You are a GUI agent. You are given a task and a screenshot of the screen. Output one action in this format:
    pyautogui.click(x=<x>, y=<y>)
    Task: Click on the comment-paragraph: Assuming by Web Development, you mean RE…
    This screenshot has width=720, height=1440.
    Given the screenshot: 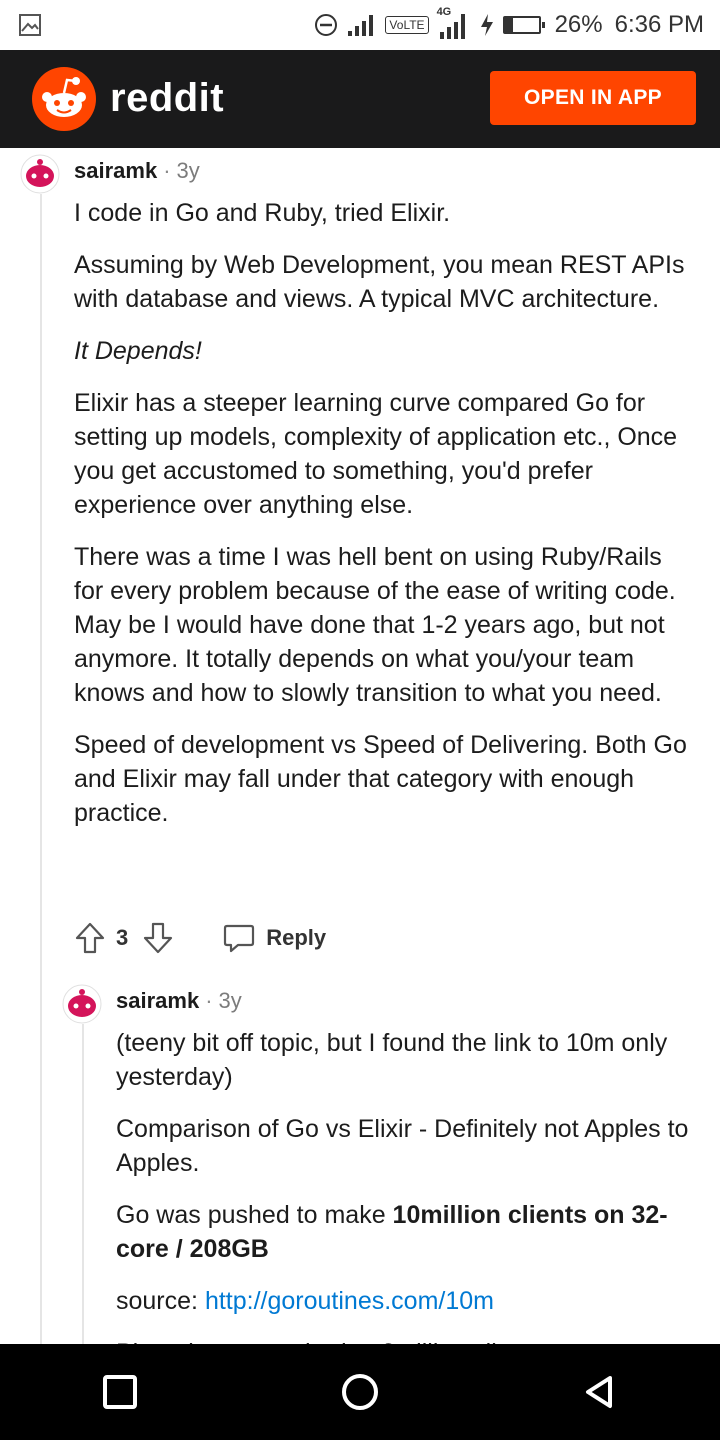 What is the action you would take?
    pyautogui.click(x=379, y=282)
    